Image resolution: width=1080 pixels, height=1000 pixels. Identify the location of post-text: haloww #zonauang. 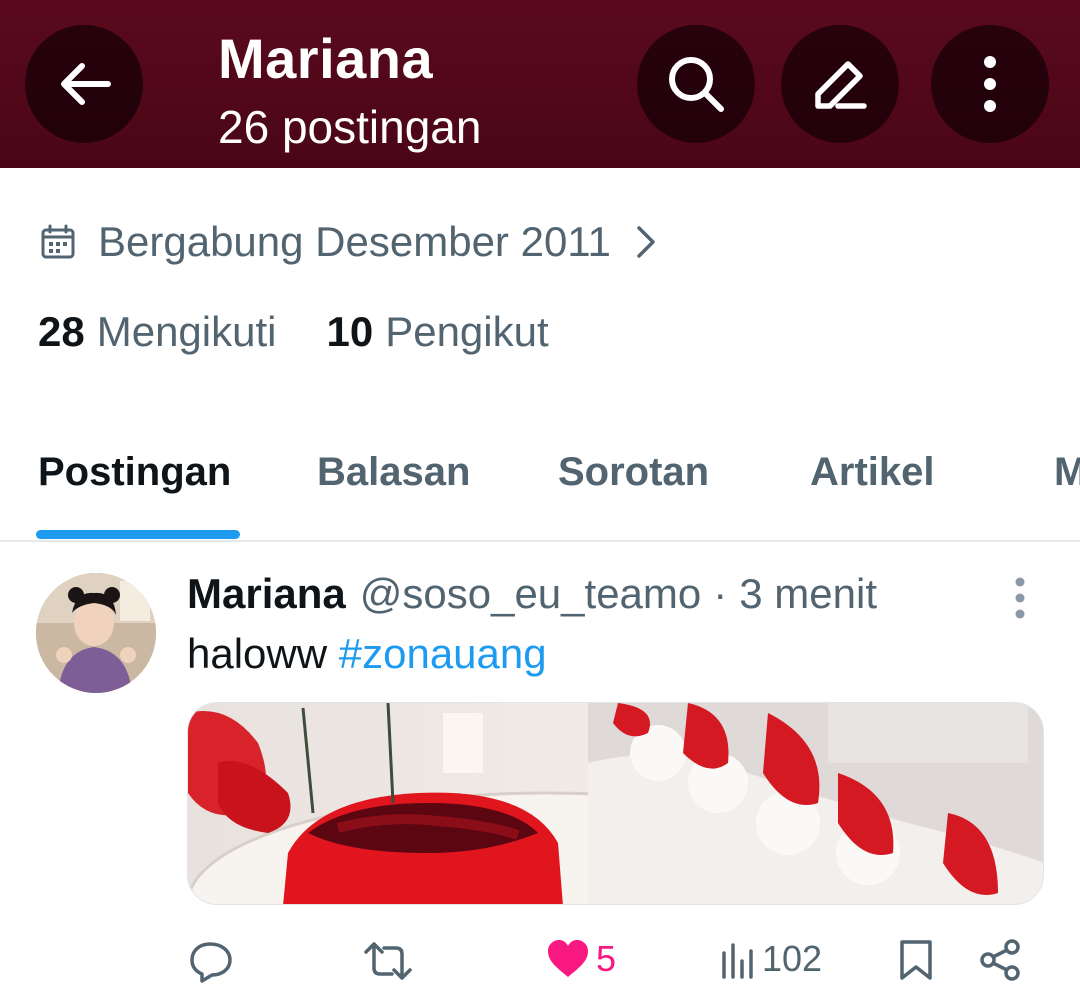
(367, 654).